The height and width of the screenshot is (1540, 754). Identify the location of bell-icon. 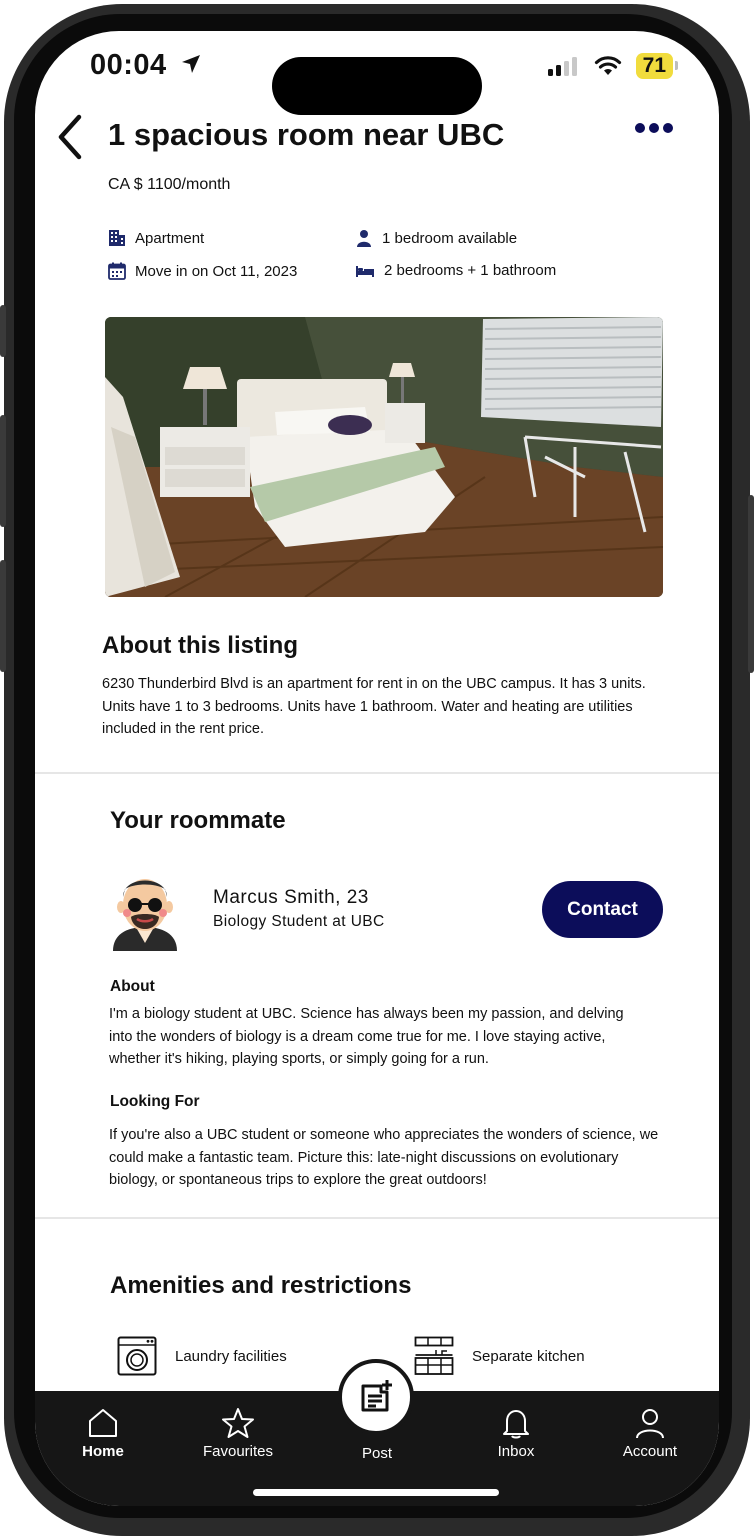
(516, 1424).